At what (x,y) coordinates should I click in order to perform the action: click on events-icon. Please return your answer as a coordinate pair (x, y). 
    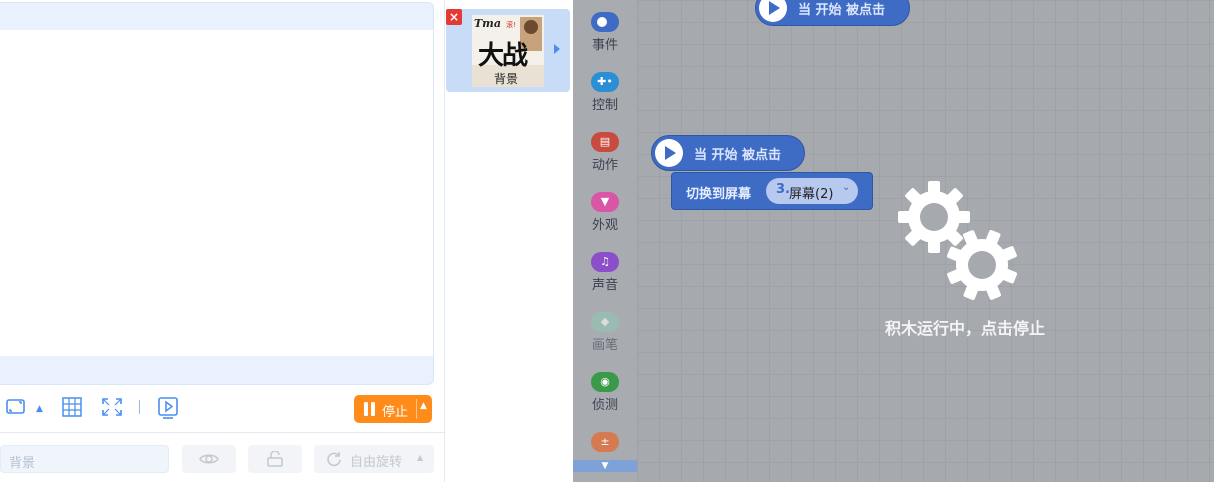
    Looking at the image, I should click on (605, 22).